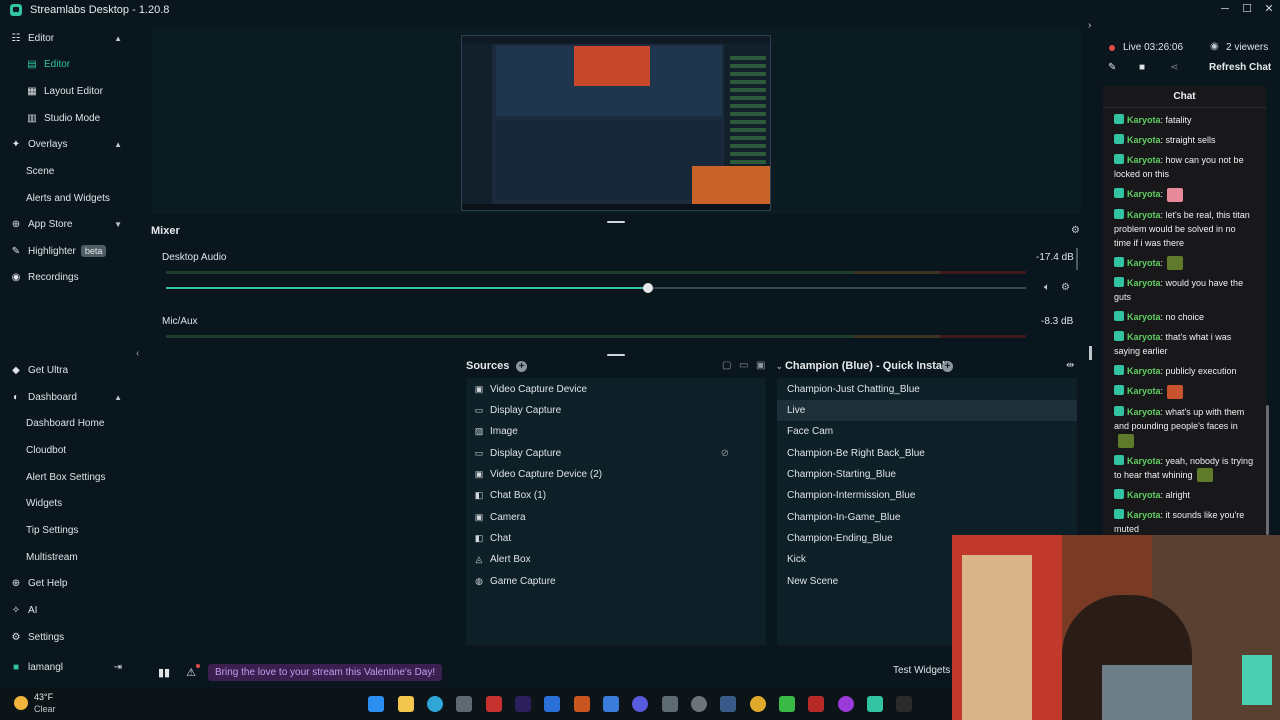 The height and width of the screenshot is (720, 1280). I want to click on sidebar-item-settings: ⚙ Settings, so click(67, 637).